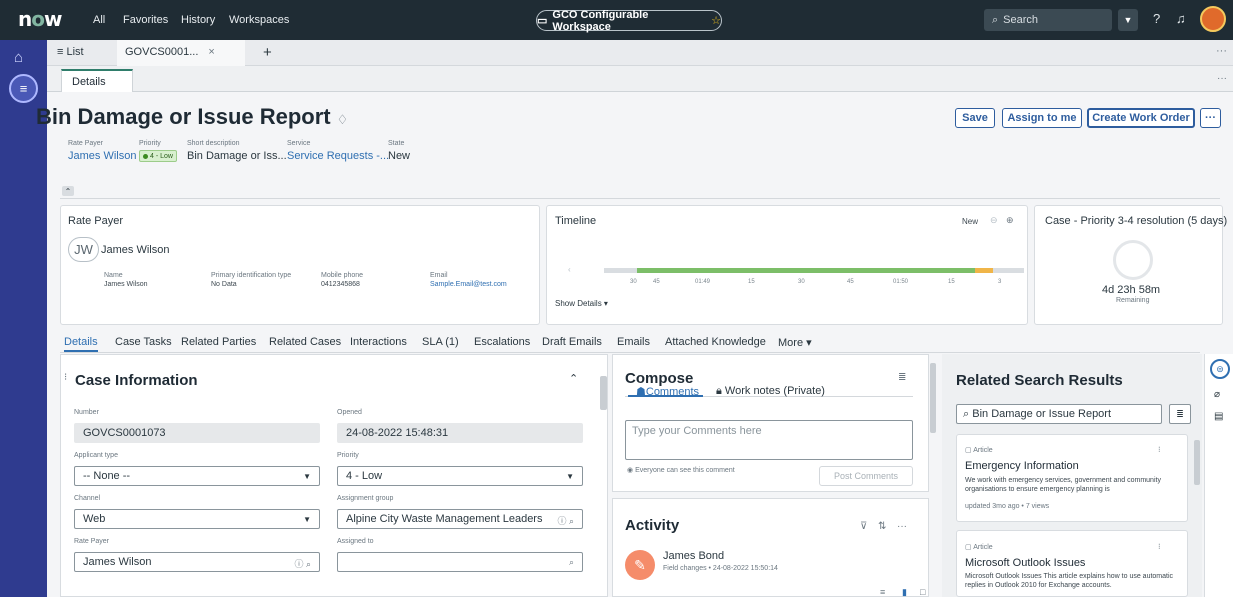 This screenshot has width=1233, height=597. What do you see at coordinates (1059, 414) in the screenshot?
I see `related-search-input: ⌕ Bin Damage or Issue Report` at bounding box center [1059, 414].